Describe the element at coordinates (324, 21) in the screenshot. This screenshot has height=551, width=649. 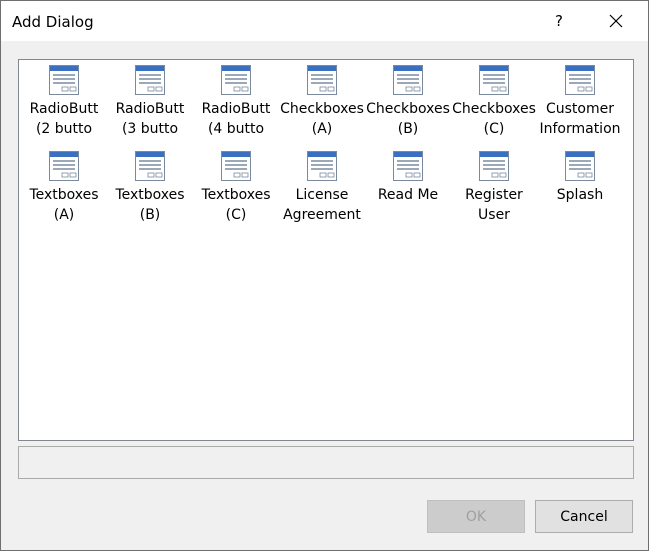
I see `title-bar: Add Dialog ?` at that location.